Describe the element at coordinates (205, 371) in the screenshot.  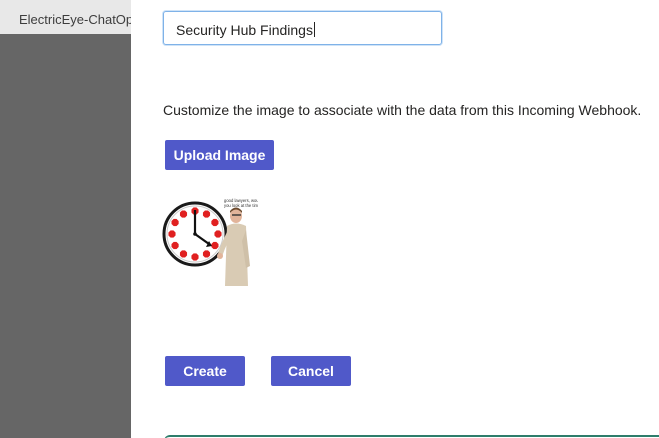
I see `create-button: Create` at that location.